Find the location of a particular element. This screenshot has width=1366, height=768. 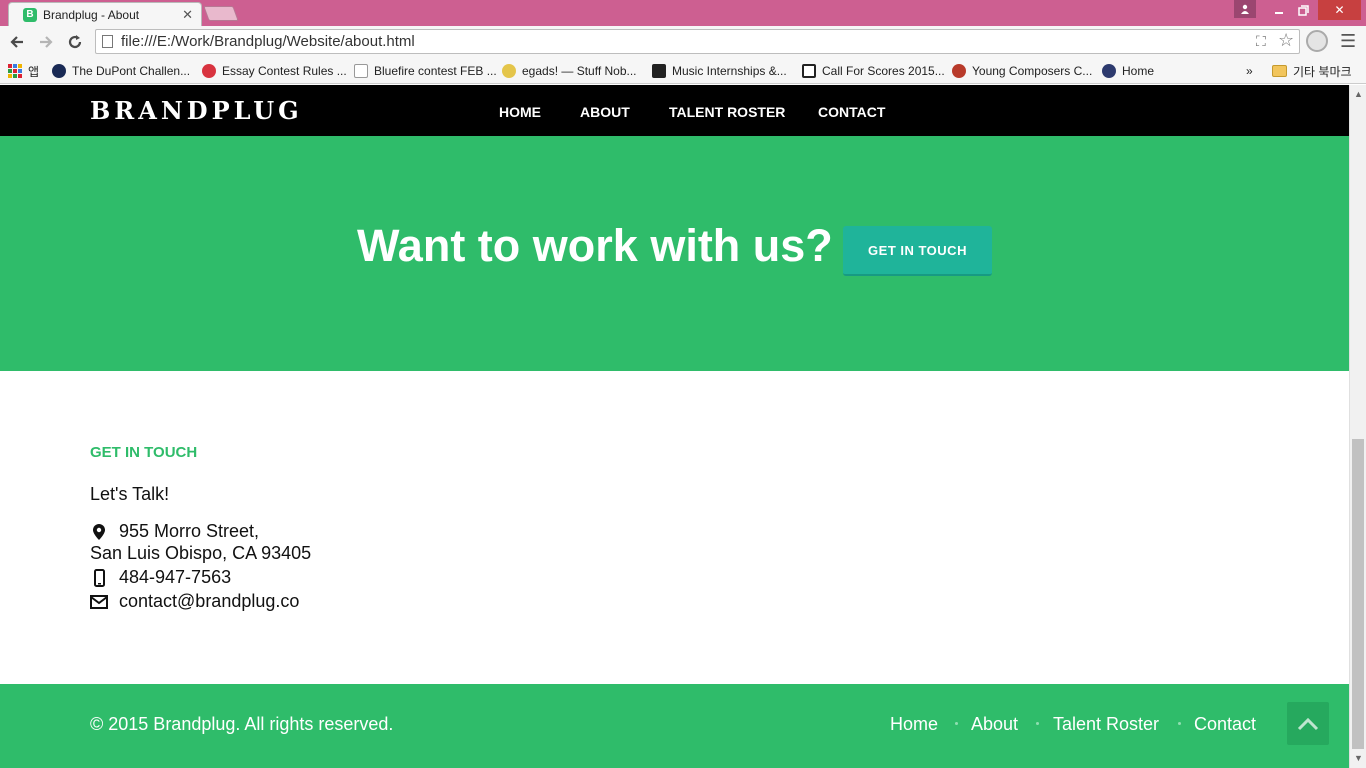

cta-heading: Want to work with us? is located at coordinates (595, 245).